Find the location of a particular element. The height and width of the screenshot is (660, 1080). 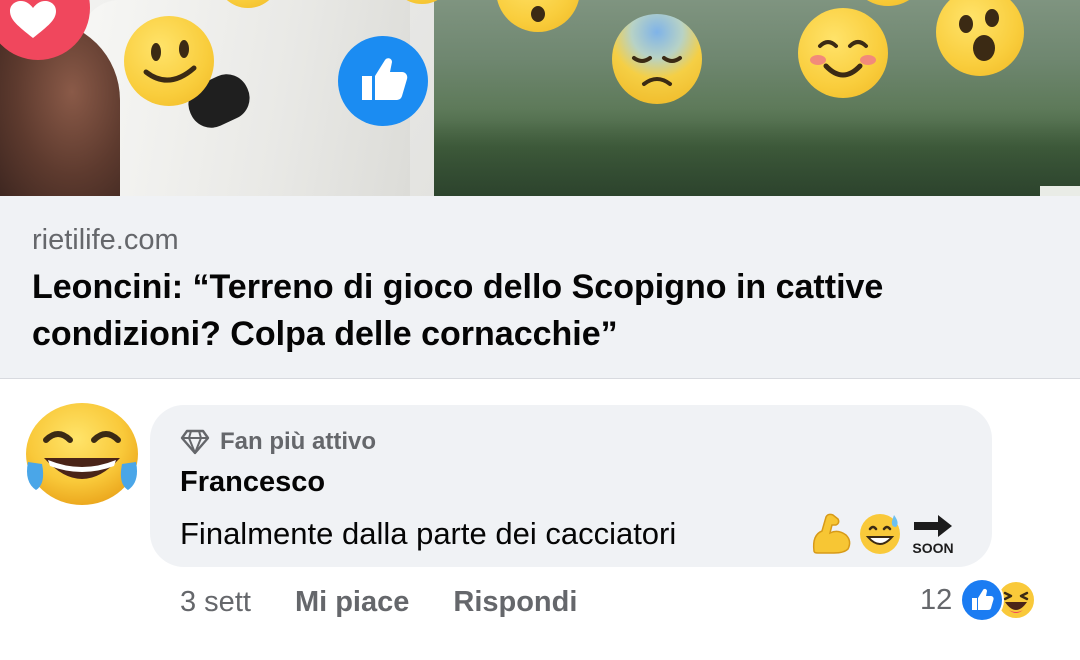

reaction-summary: 12 is located at coordinates (978, 600).